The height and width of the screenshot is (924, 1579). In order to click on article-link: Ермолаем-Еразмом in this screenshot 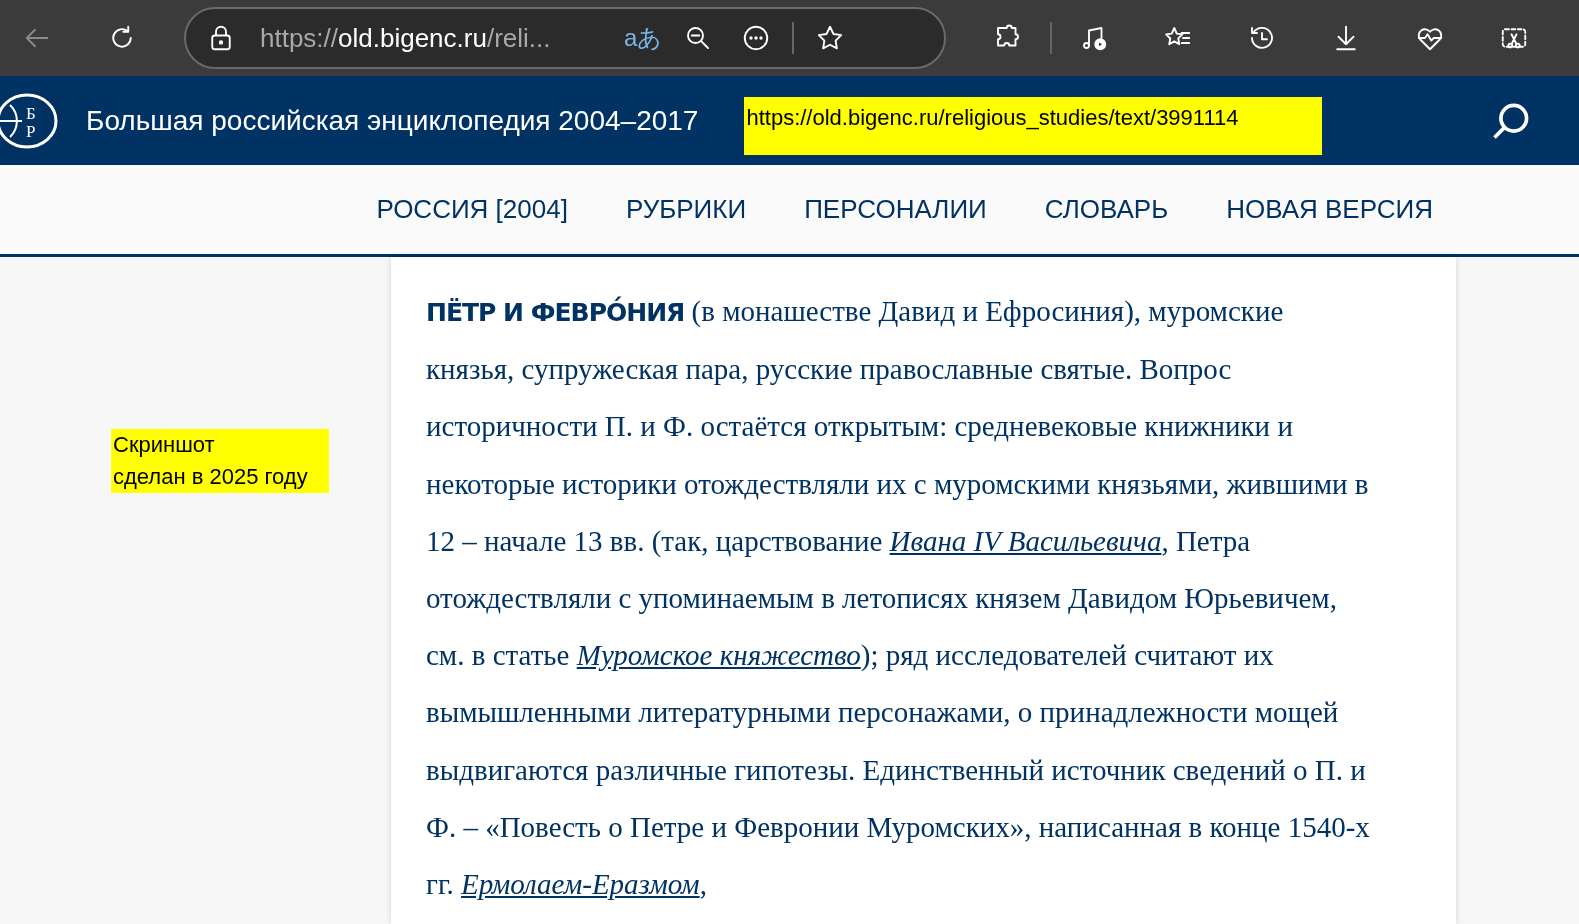, I will do `click(580, 884)`.